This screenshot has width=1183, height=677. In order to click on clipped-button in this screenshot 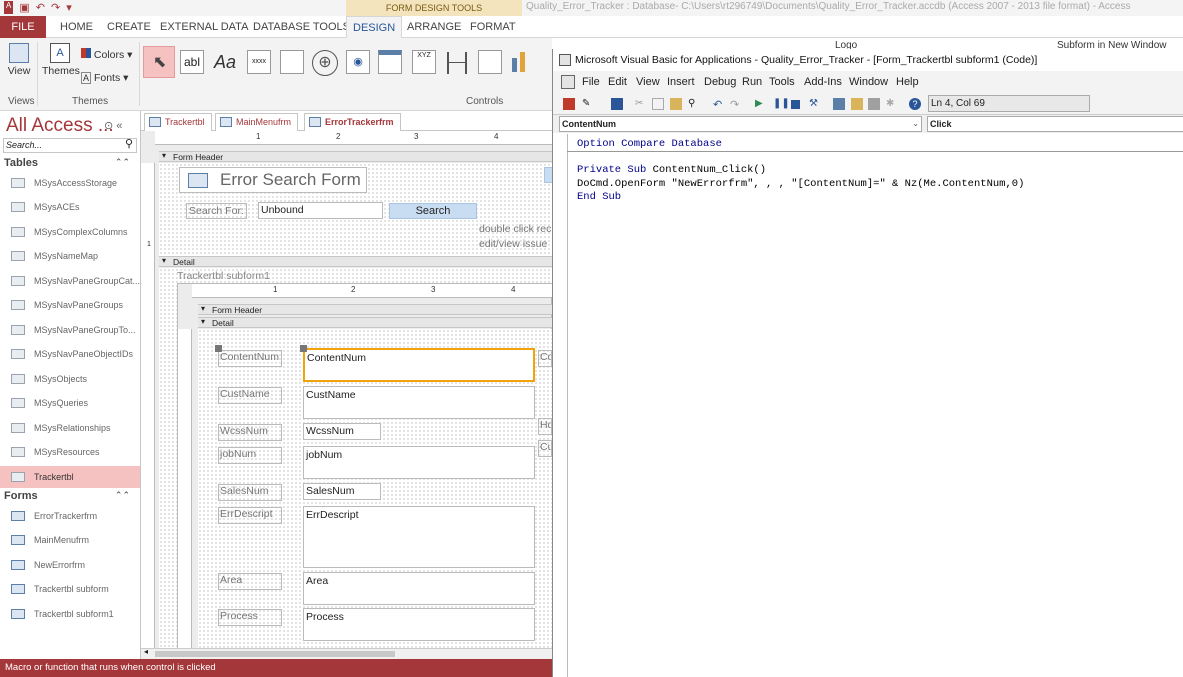, I will do `click(548, 175)`.